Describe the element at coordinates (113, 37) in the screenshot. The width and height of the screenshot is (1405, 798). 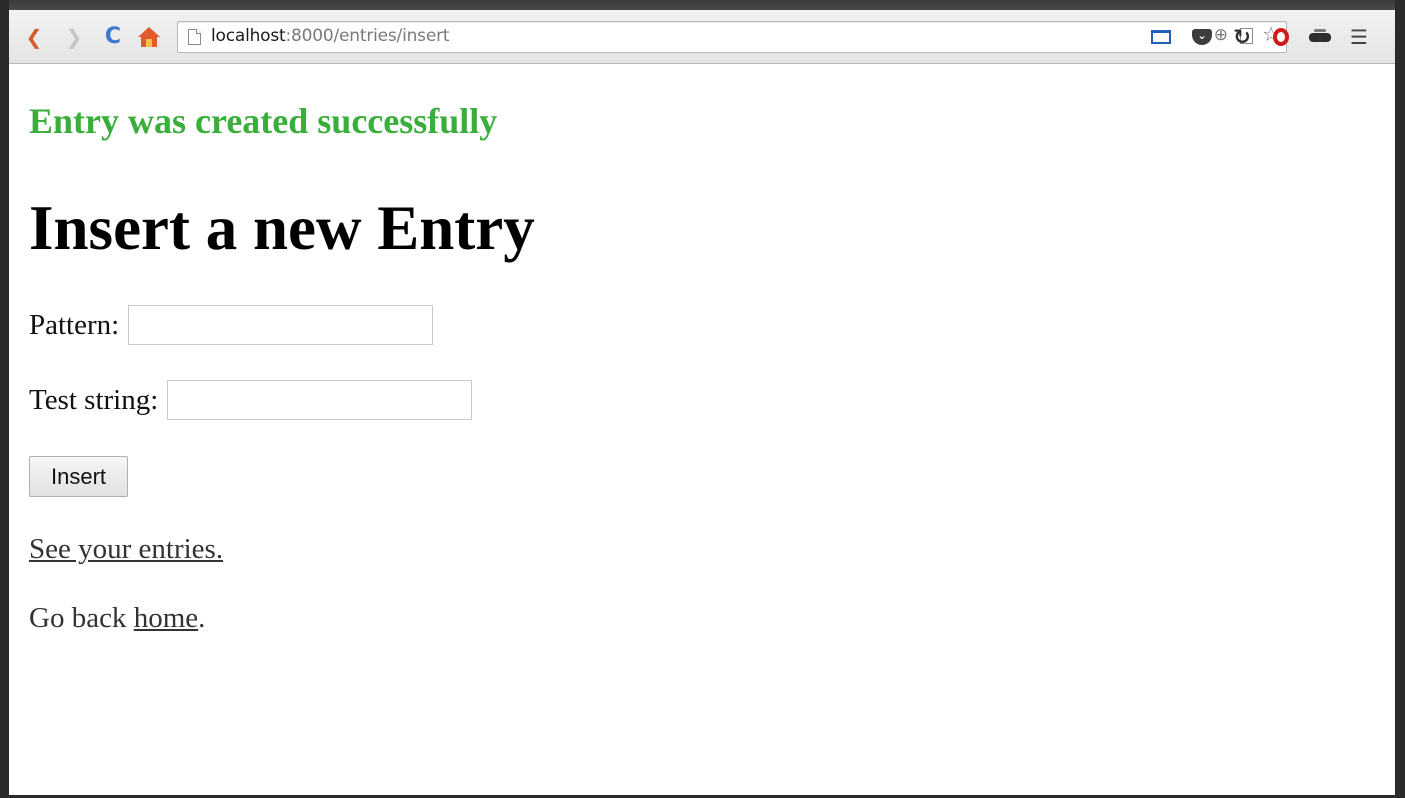
I see `reload-icon: C` at that location.